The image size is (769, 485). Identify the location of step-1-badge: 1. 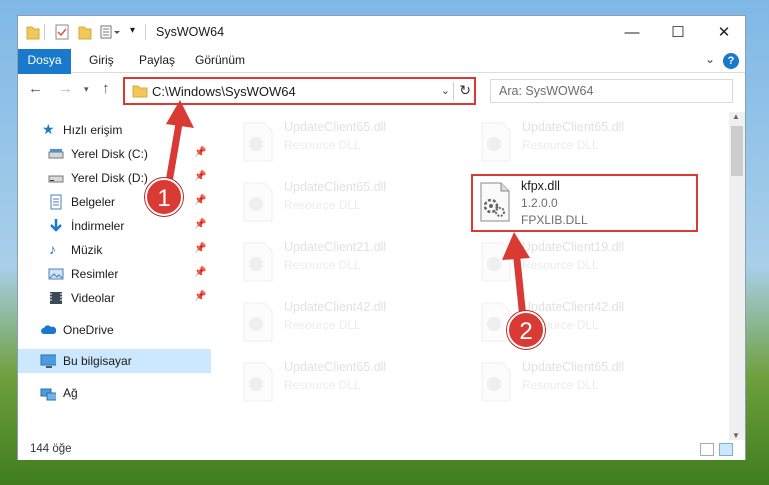
(164, 197).